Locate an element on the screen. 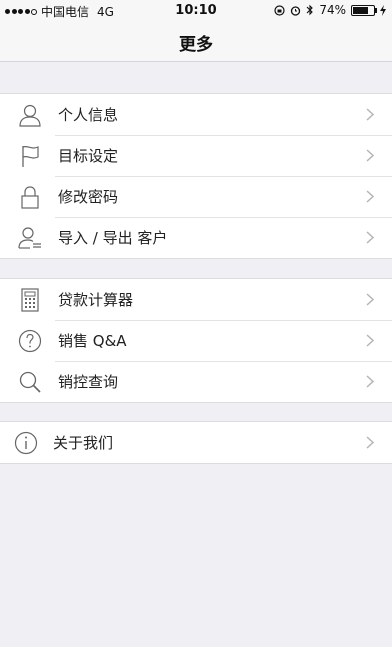 The width and height of the screenshot is (392, 647). calculator-icon is located at coordinates (30, 300).